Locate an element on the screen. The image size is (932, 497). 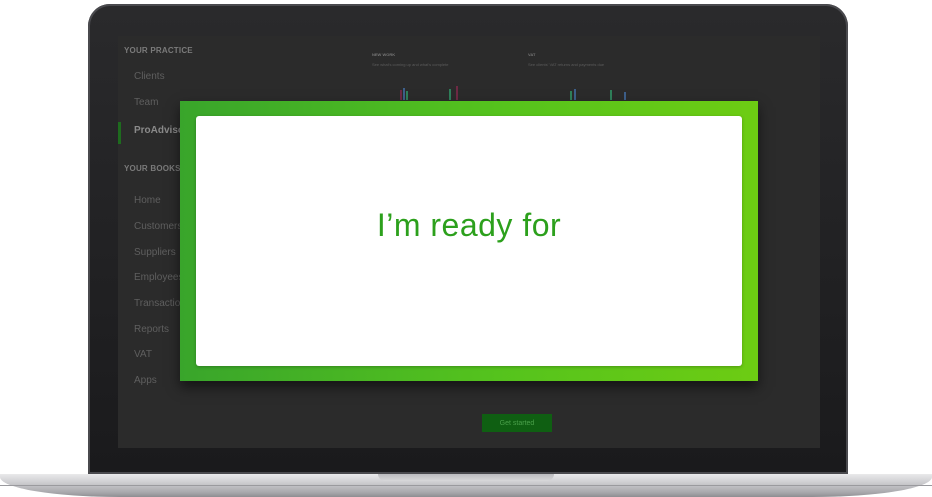
section-title-books: YOUR BOOKS is located at coordinates (152, 168).